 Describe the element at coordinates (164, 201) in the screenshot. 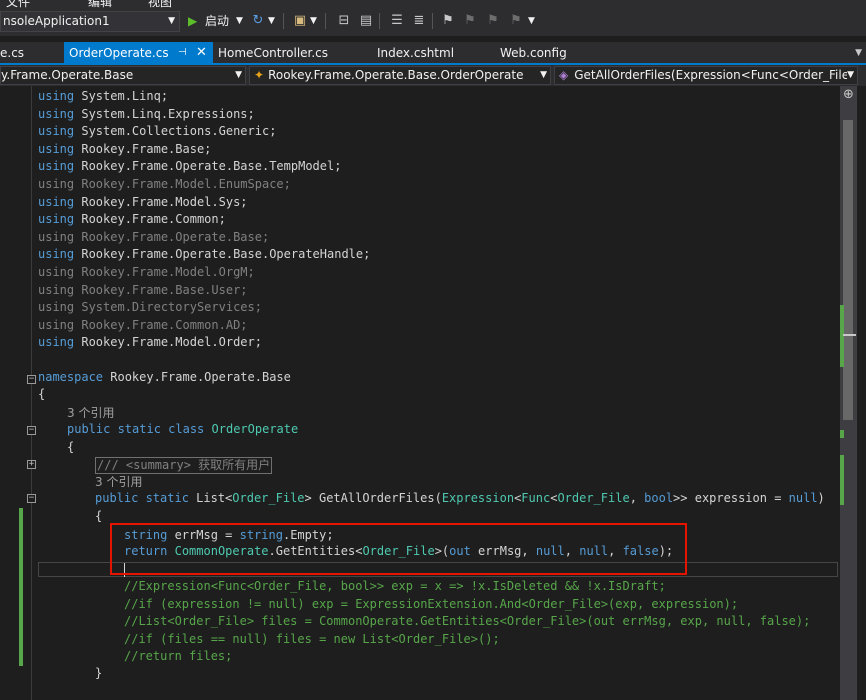

I see `using-namespace: Rookey.Frame.Model.Sys;` at that location.